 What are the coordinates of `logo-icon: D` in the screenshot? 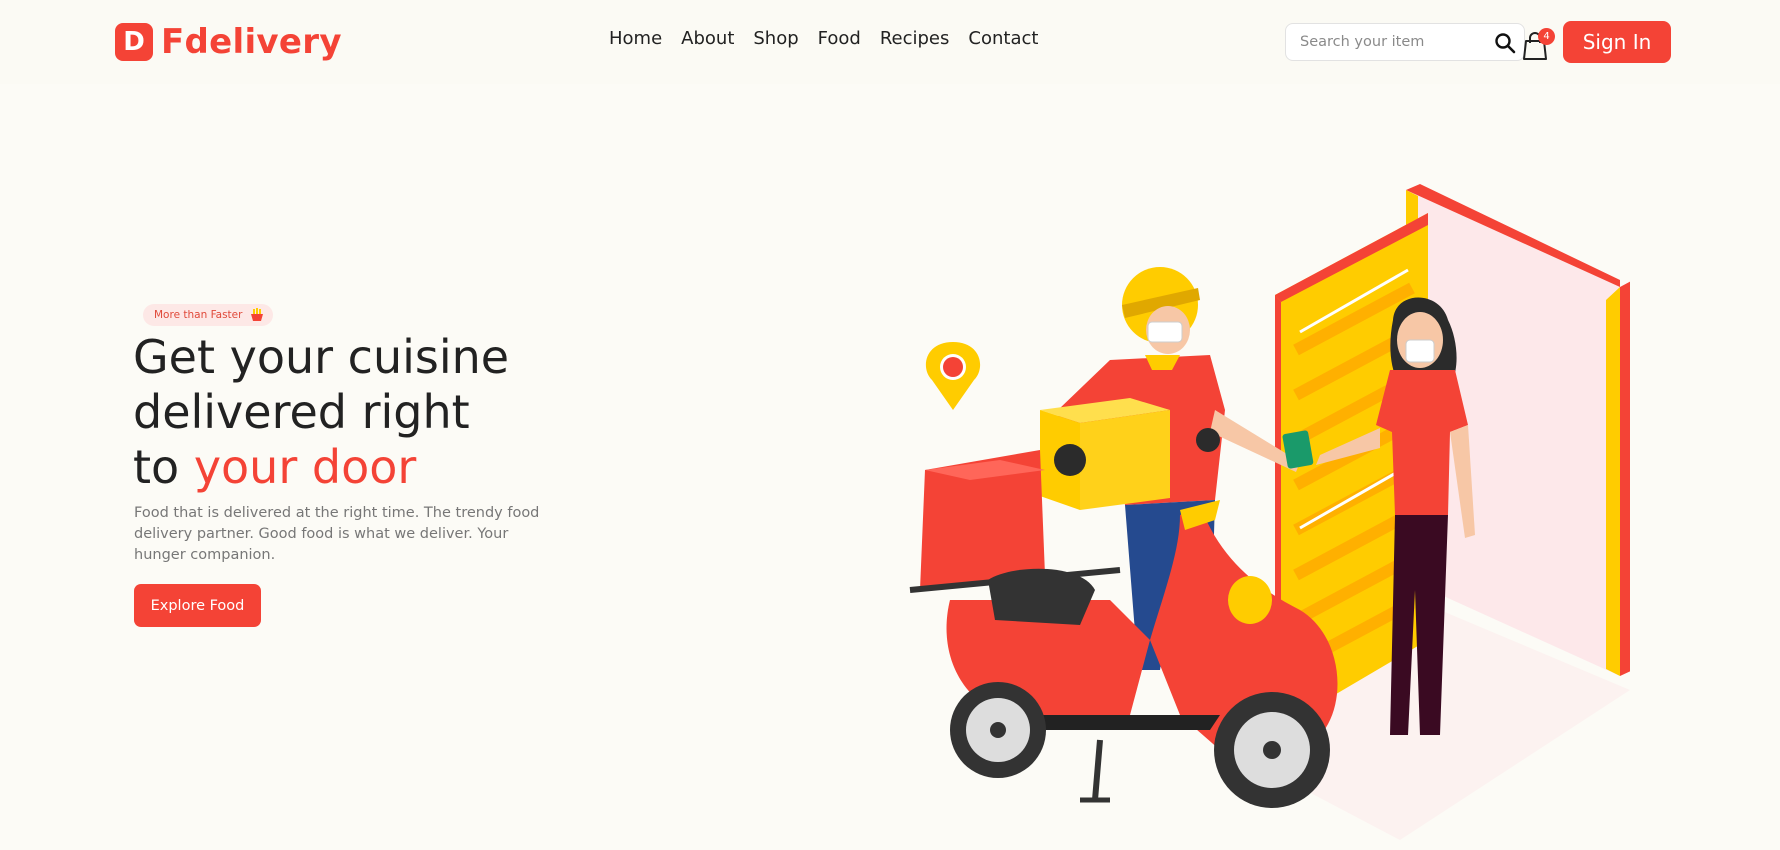 It's located at (134, 42).